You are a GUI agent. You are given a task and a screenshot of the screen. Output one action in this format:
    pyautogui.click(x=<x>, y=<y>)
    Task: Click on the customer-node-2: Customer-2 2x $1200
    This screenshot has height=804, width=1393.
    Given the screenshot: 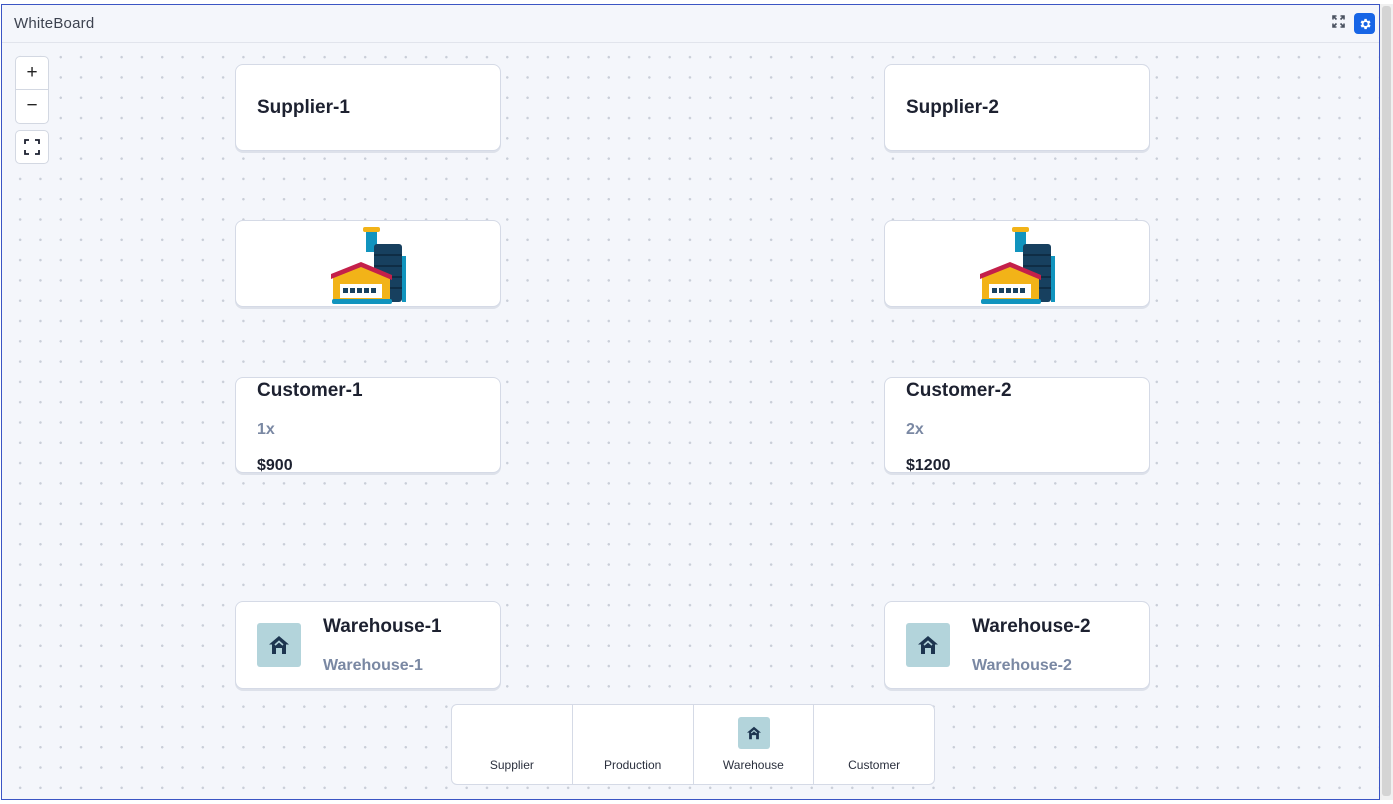 What is the action you would take?
    pyautogui.click(x=1017, y=425)
    